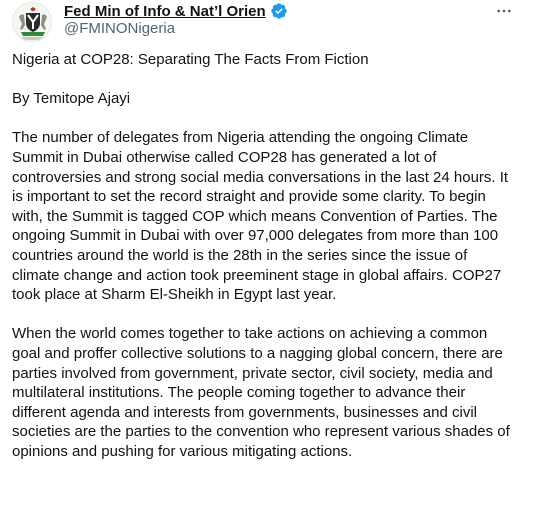 The width and height of the screenshot is (533, 506). Describe the element at coordinates (279, 11) in the screenshot. I see `verified-badge-icon` at that location.